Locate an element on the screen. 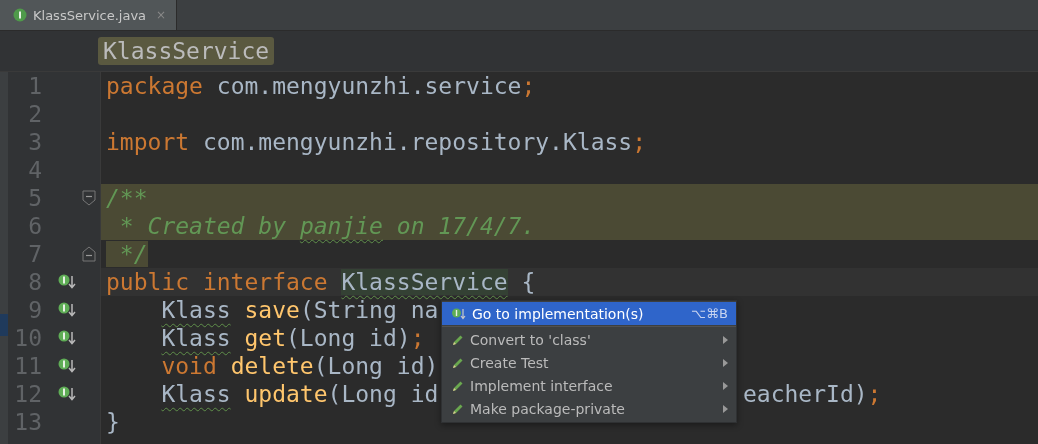 The height and width of the screenshot is (444, 1038). item-label: Make package-private is located at coordinates (548, 408).